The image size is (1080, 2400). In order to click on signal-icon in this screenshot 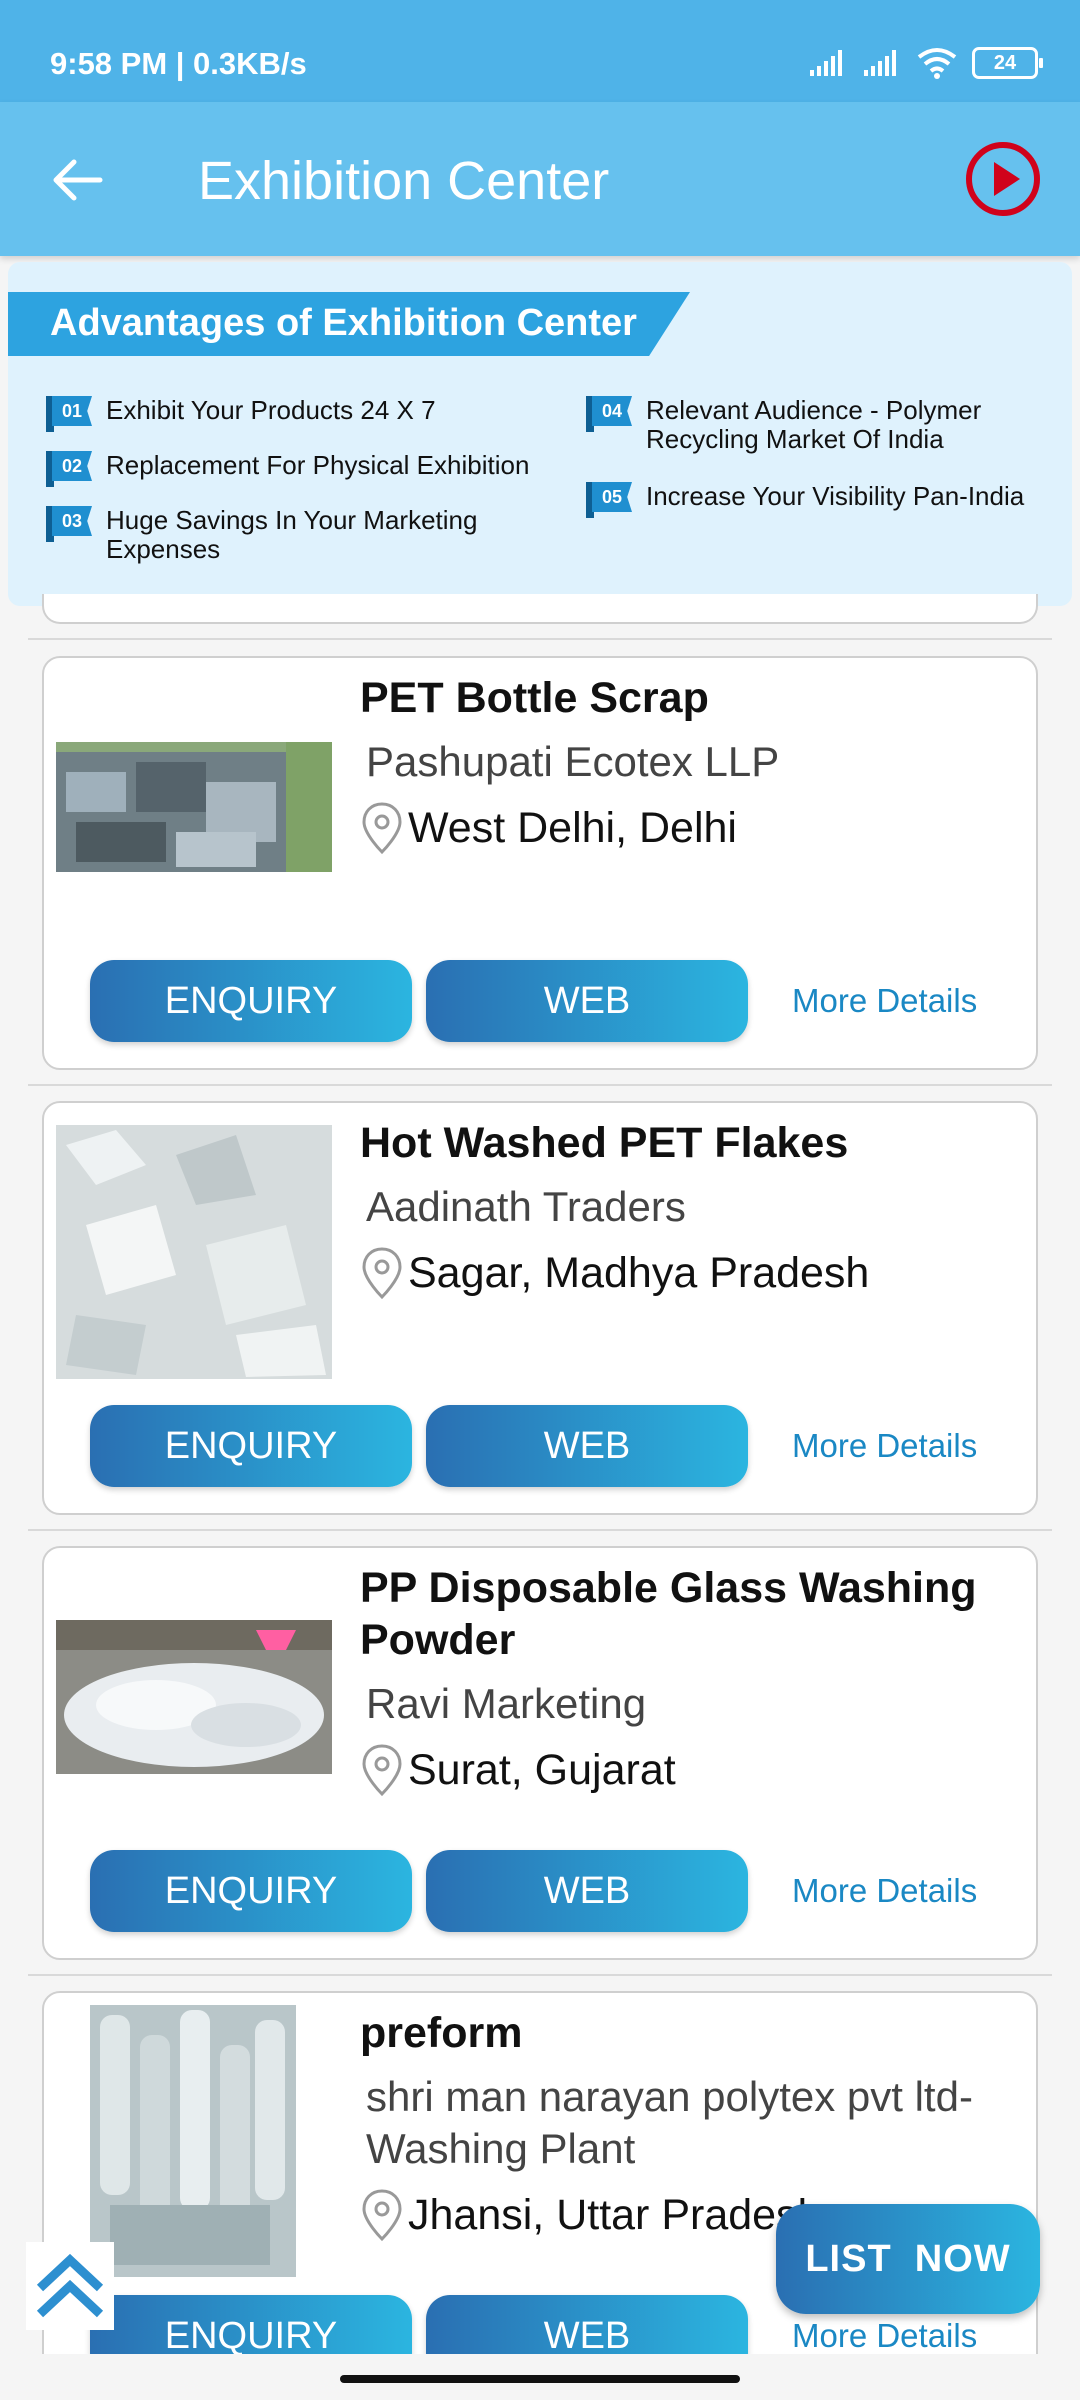, I will do `click(826, 63)`.